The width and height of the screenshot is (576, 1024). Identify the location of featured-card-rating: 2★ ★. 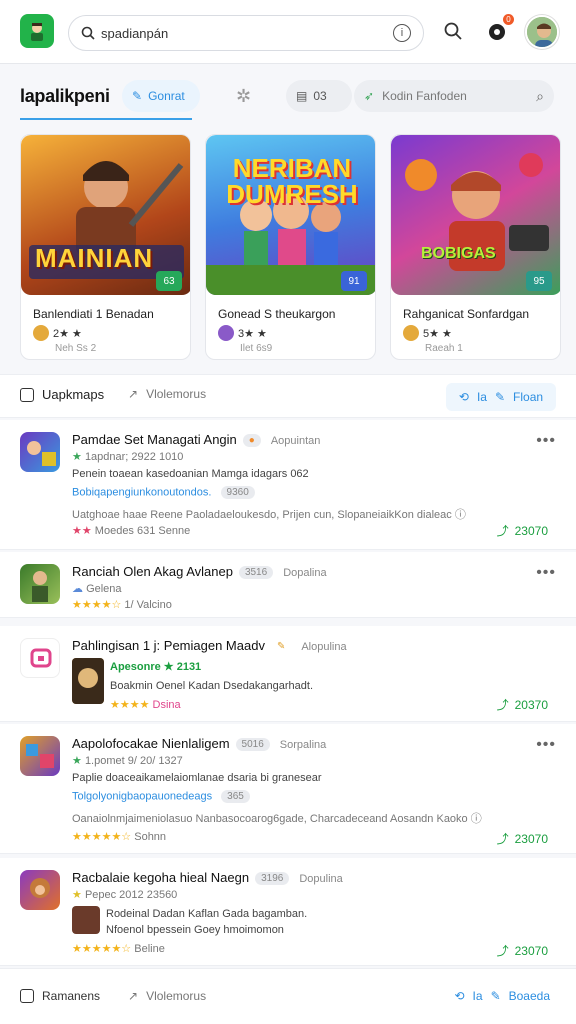
(57, 333).